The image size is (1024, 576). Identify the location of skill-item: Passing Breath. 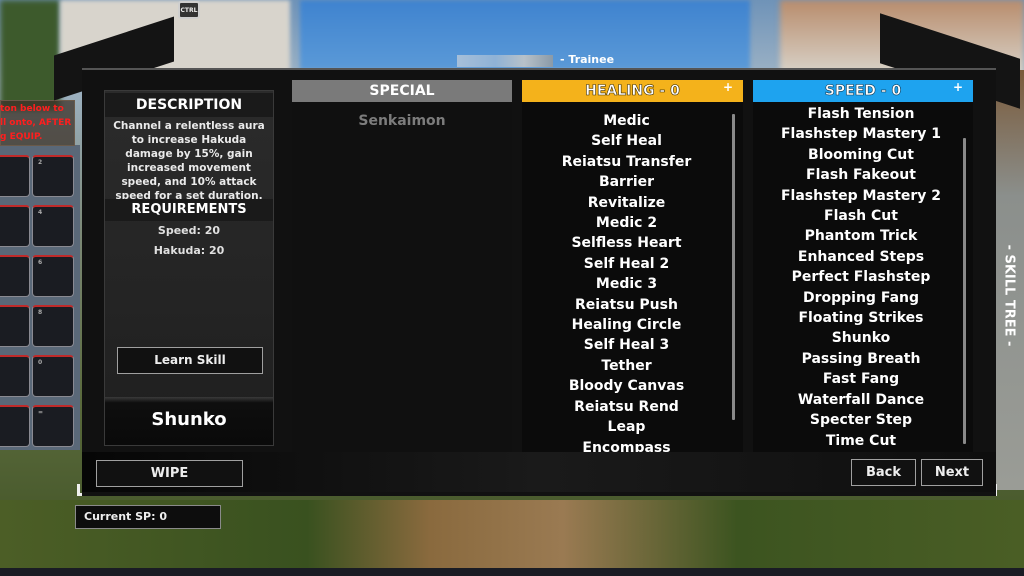
(862, 359).